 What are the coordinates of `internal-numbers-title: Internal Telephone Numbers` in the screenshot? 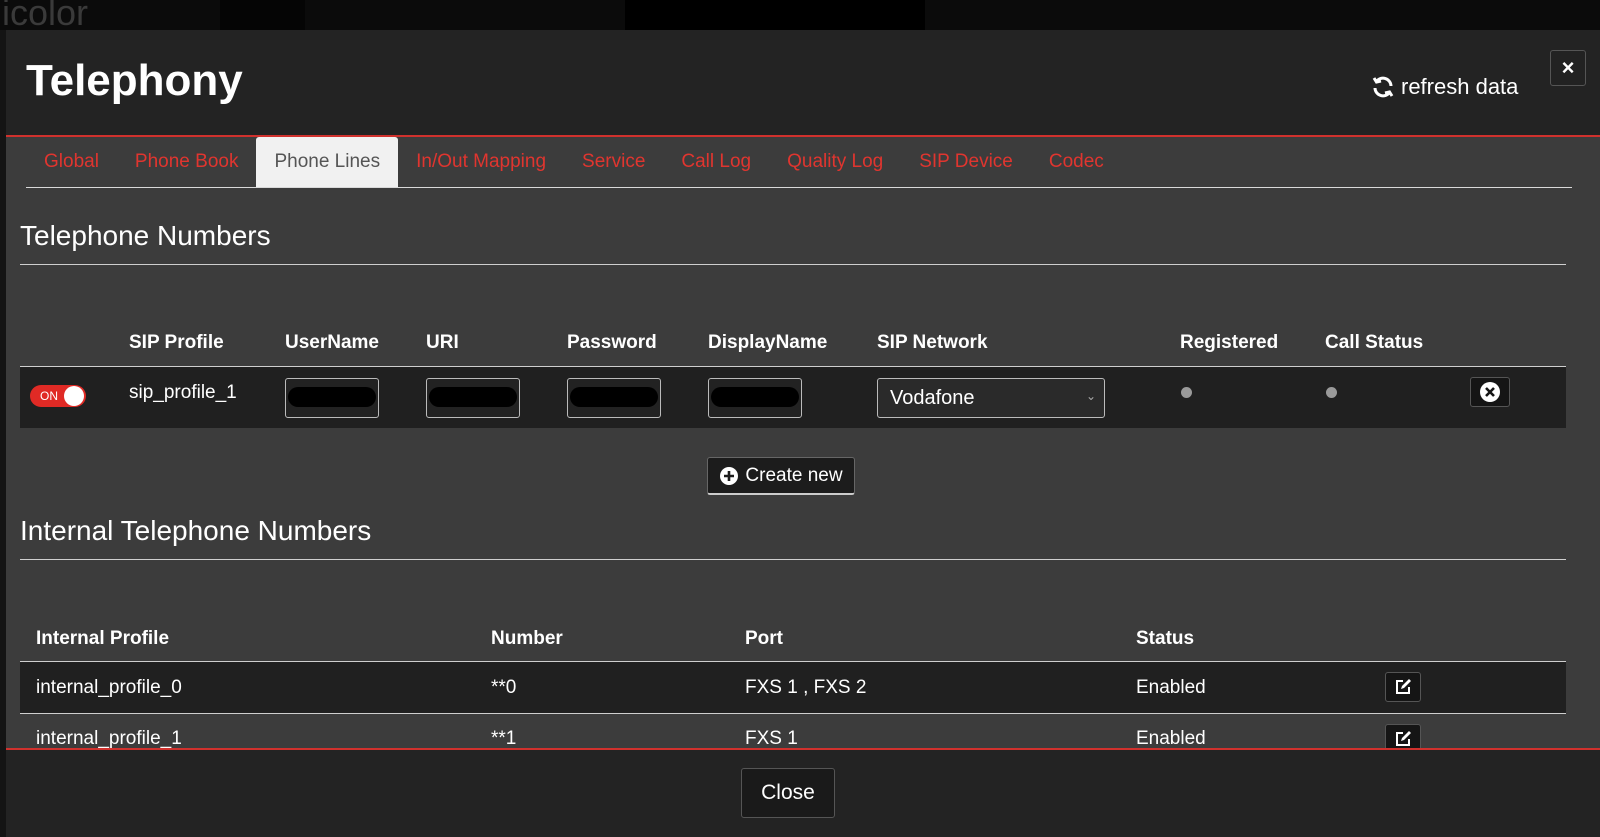 It's located at (196, 530).